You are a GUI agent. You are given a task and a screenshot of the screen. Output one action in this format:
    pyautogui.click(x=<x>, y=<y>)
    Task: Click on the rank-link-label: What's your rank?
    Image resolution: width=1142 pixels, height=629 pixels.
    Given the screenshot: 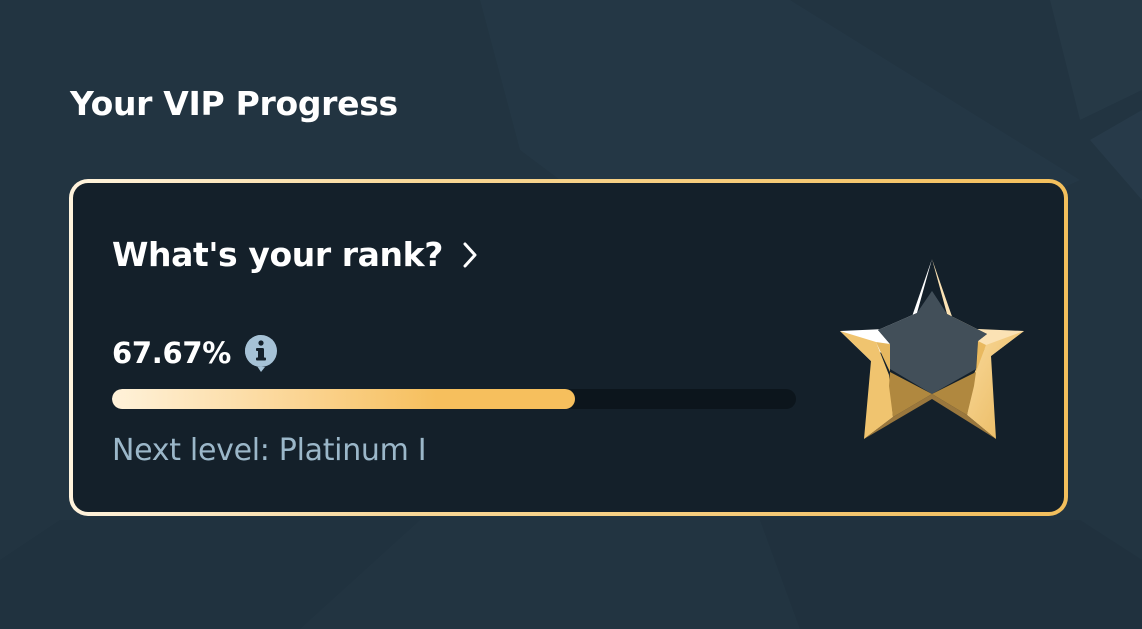 What is the action you would take?
    pyautogui.click(x=277, y=254)
    